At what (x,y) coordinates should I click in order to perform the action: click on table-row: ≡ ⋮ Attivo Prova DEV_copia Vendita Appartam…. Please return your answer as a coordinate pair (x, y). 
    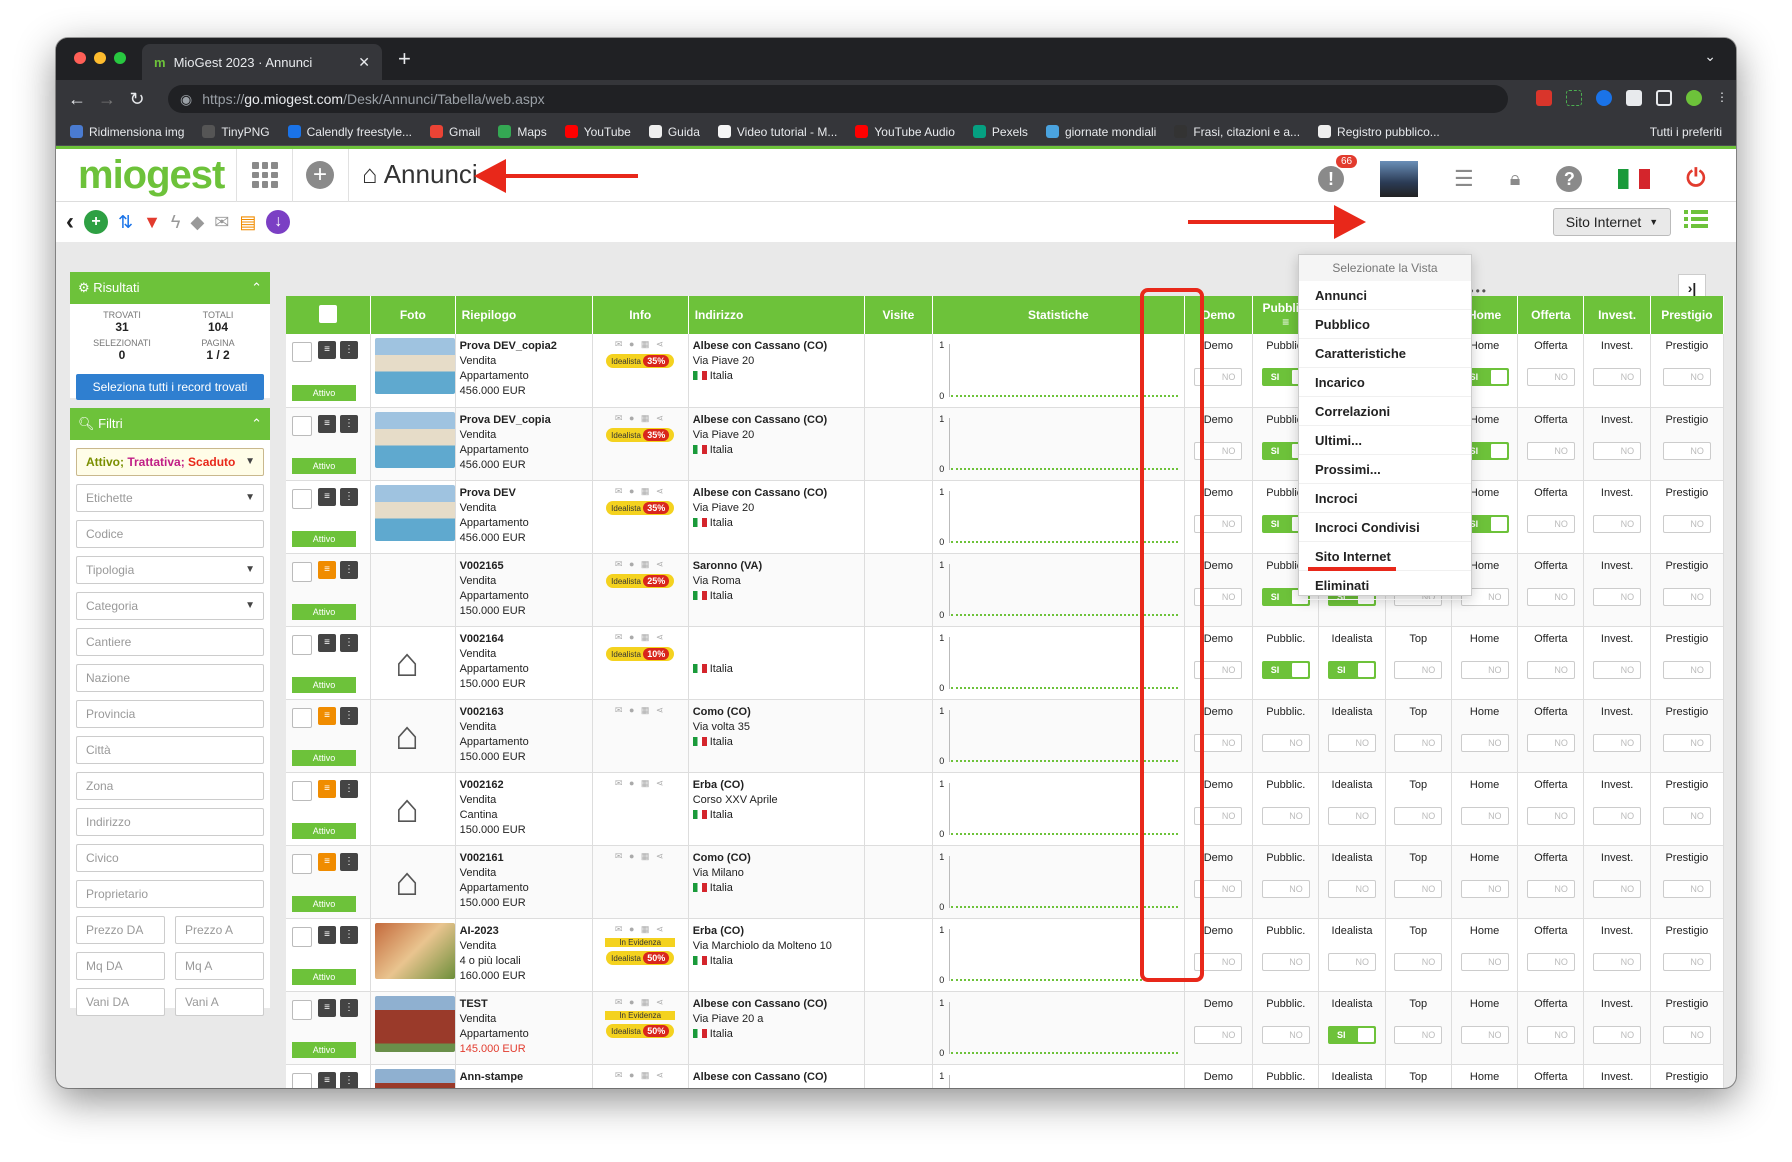
    Looking at the image, I should click on (1005, 444).